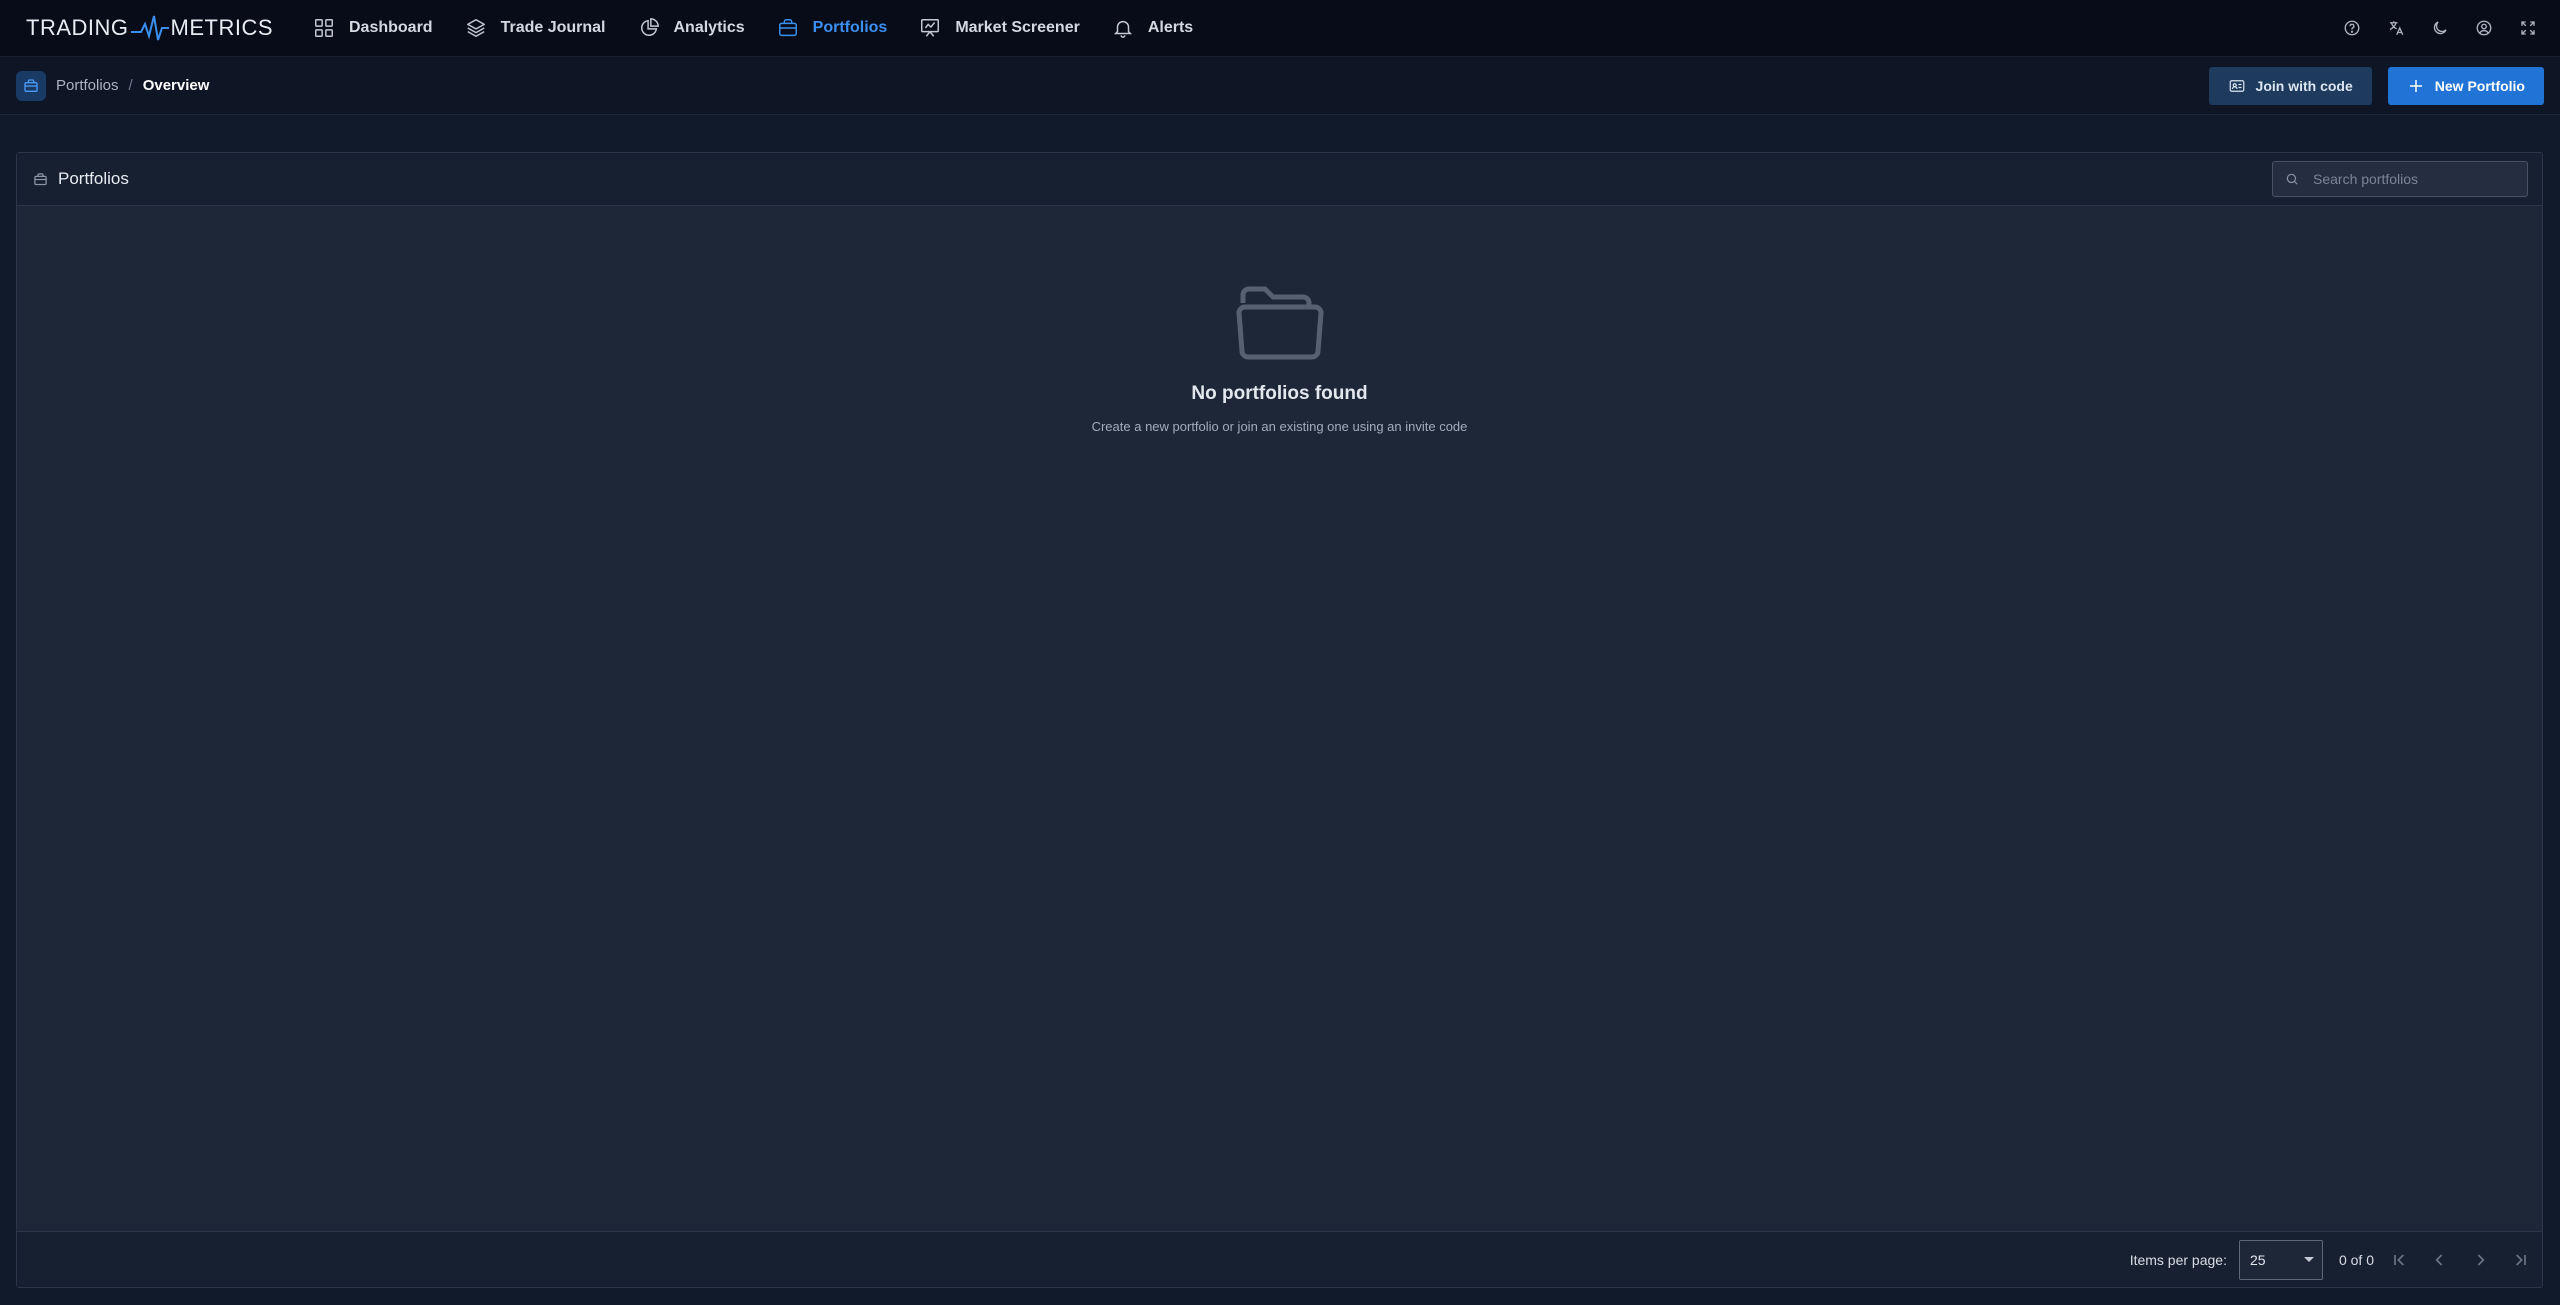  Describe the element at coordinates (391, 27) in the screenshot. I see `nav-label: Dashboard` at that location.